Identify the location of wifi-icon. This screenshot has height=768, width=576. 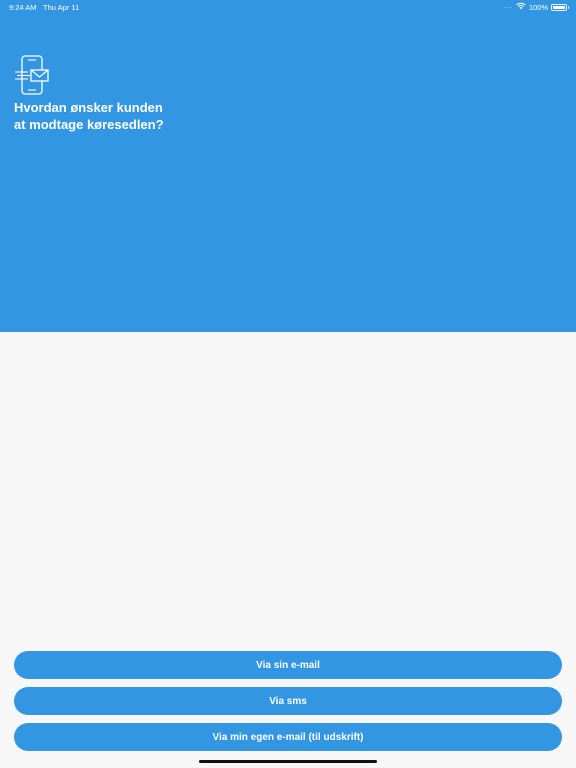
(521, 7).